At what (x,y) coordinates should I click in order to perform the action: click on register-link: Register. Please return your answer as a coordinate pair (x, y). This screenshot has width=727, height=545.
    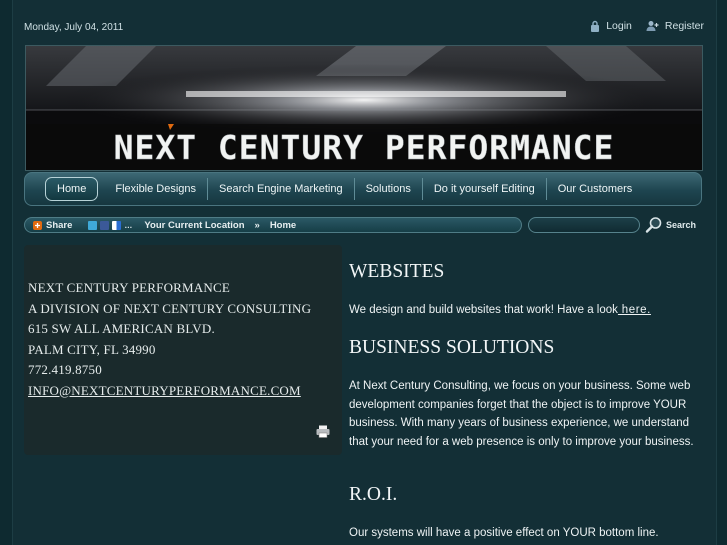
    Looking at the image, I should click on (675, 26).